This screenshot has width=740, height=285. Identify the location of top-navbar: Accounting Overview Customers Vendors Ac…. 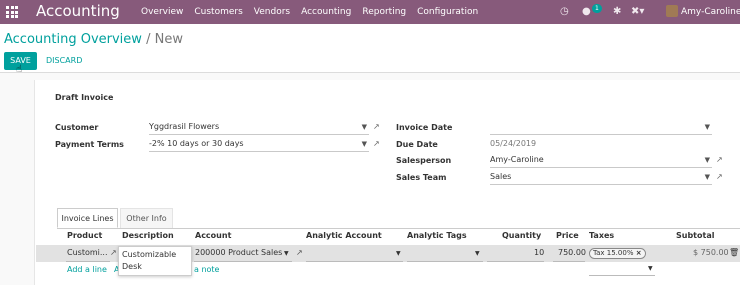
(370, 12).